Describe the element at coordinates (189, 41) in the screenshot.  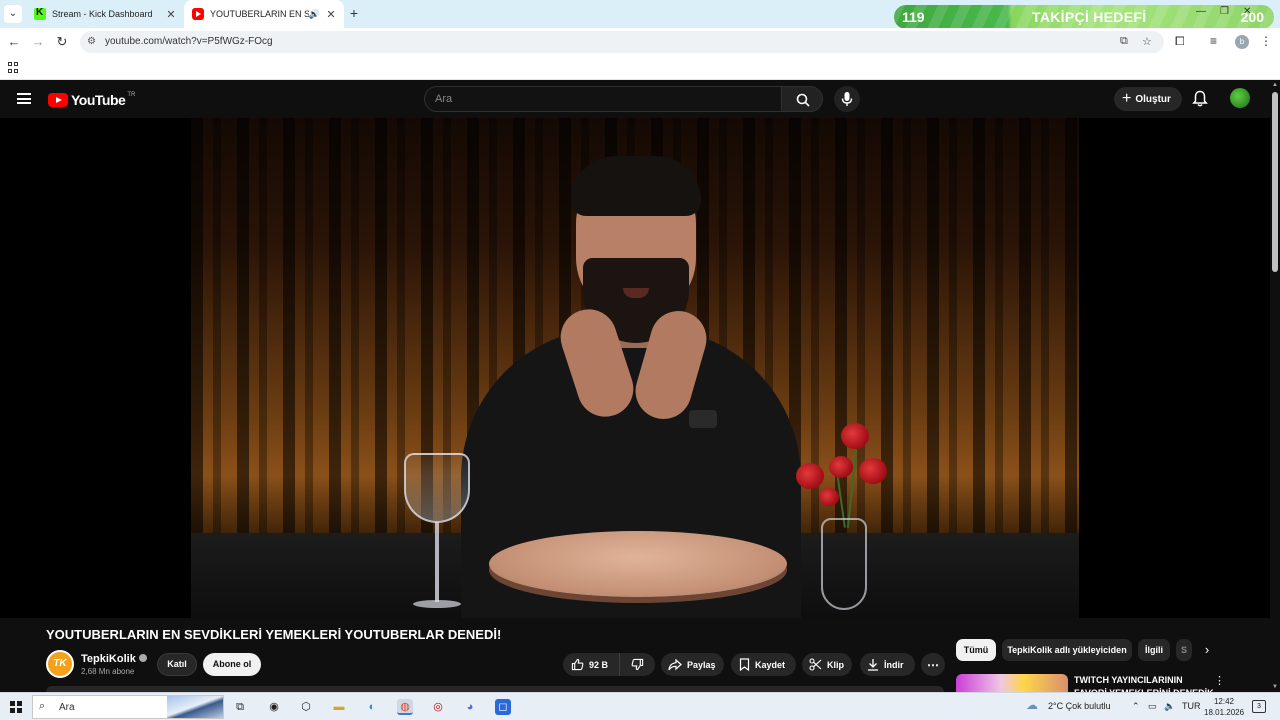
I see `url-text: youtube.com/watch?v=P5fWGz-FOcg` at that location.